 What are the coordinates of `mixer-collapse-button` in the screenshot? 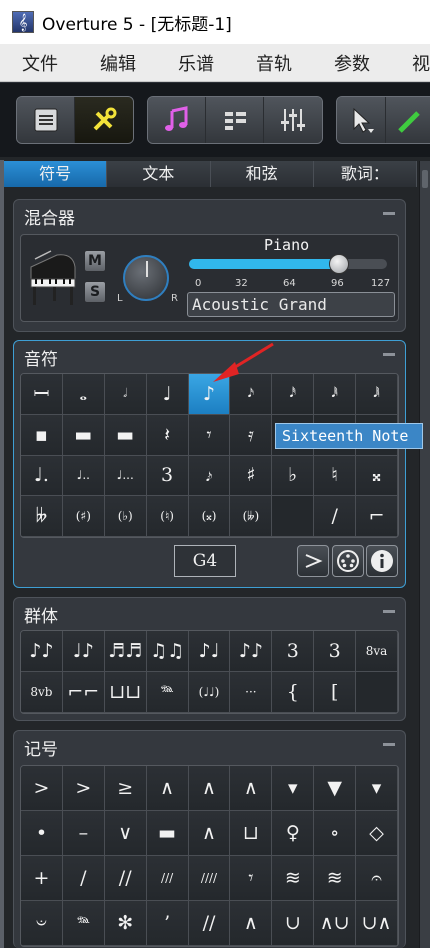 It's located at (389, 213).